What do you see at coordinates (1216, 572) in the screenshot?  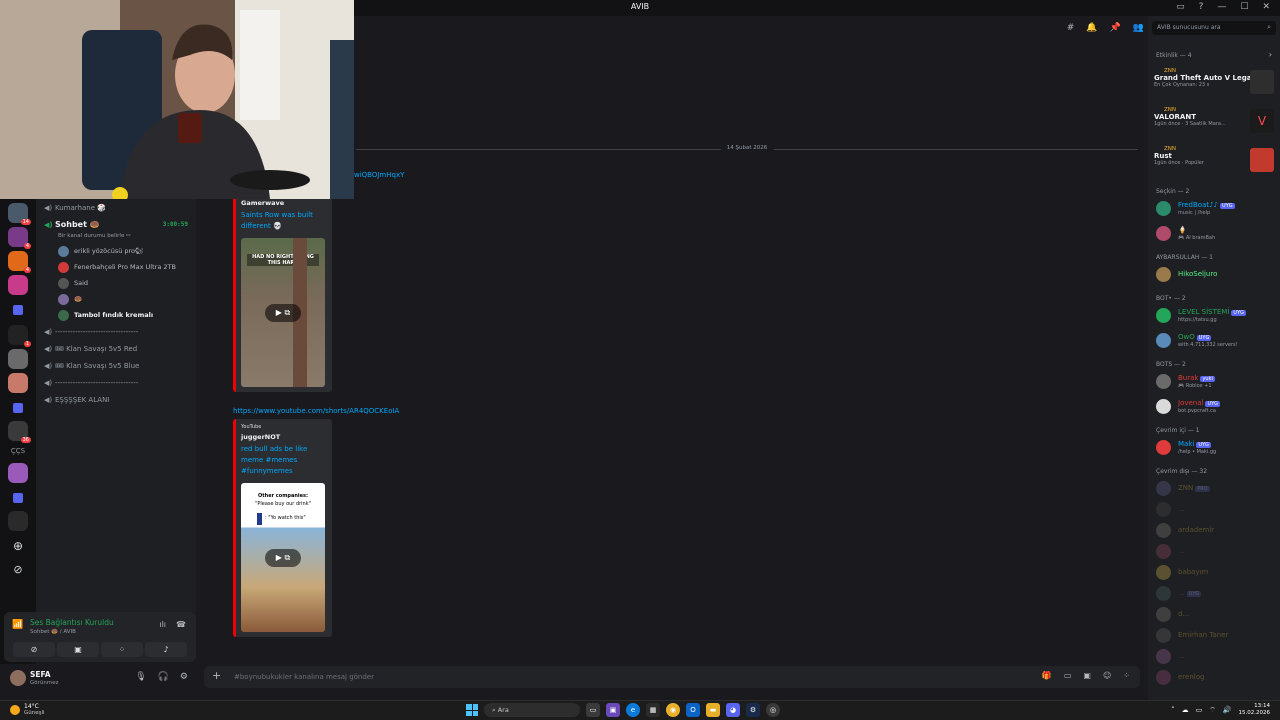 I see `member-item: babayım` at bounding box center [1216, 572].